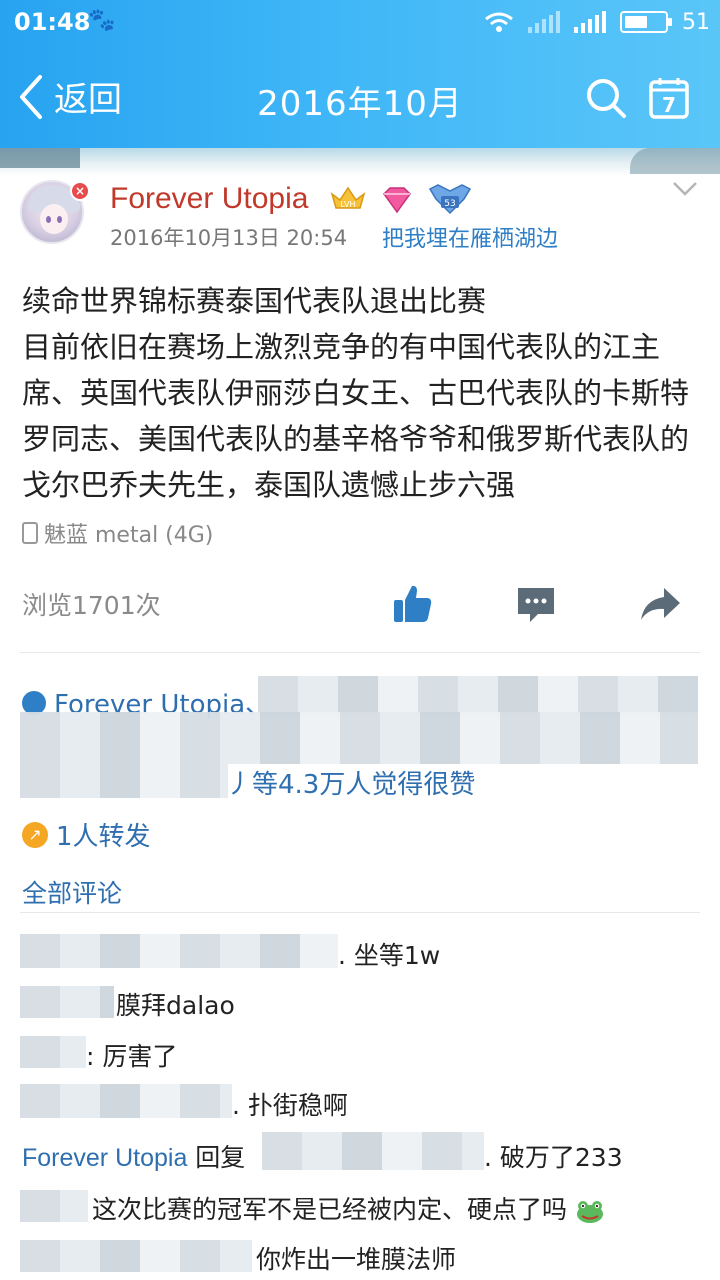 This screenshot has width=720, height=1280. What do you see at coordinates (389, 955) in the screenshot?
I see `comment-item: . 坐等1w` at bounding box center [389, 955].